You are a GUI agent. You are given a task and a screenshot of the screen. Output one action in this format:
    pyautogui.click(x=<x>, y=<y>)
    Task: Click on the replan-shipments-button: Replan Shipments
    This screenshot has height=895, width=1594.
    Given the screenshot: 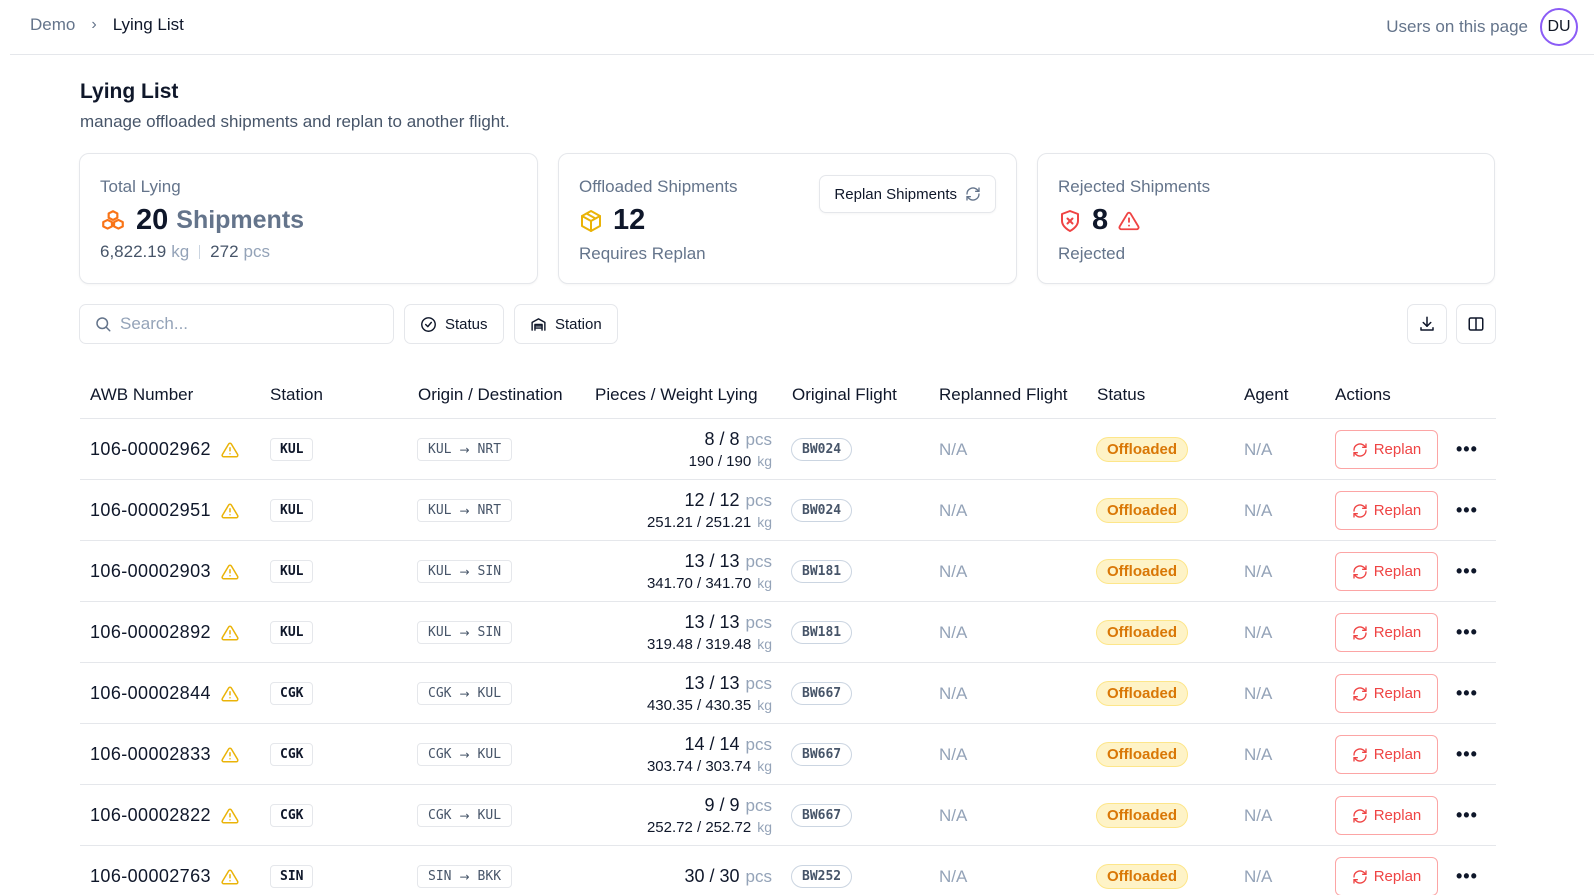 What is the action you would take?
    pyautogui.click(x=907, y=194)
    